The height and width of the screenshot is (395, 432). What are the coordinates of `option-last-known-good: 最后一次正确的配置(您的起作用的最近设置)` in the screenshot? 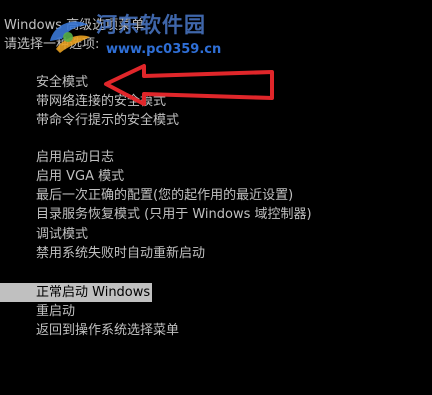 It's located at (164, 195).